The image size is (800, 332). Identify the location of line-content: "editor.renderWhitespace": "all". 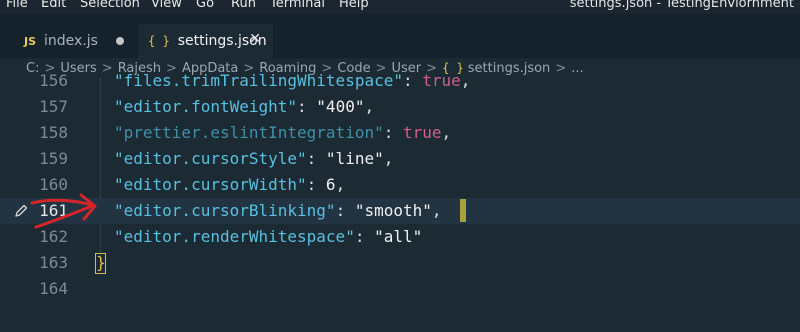
(268, 237).